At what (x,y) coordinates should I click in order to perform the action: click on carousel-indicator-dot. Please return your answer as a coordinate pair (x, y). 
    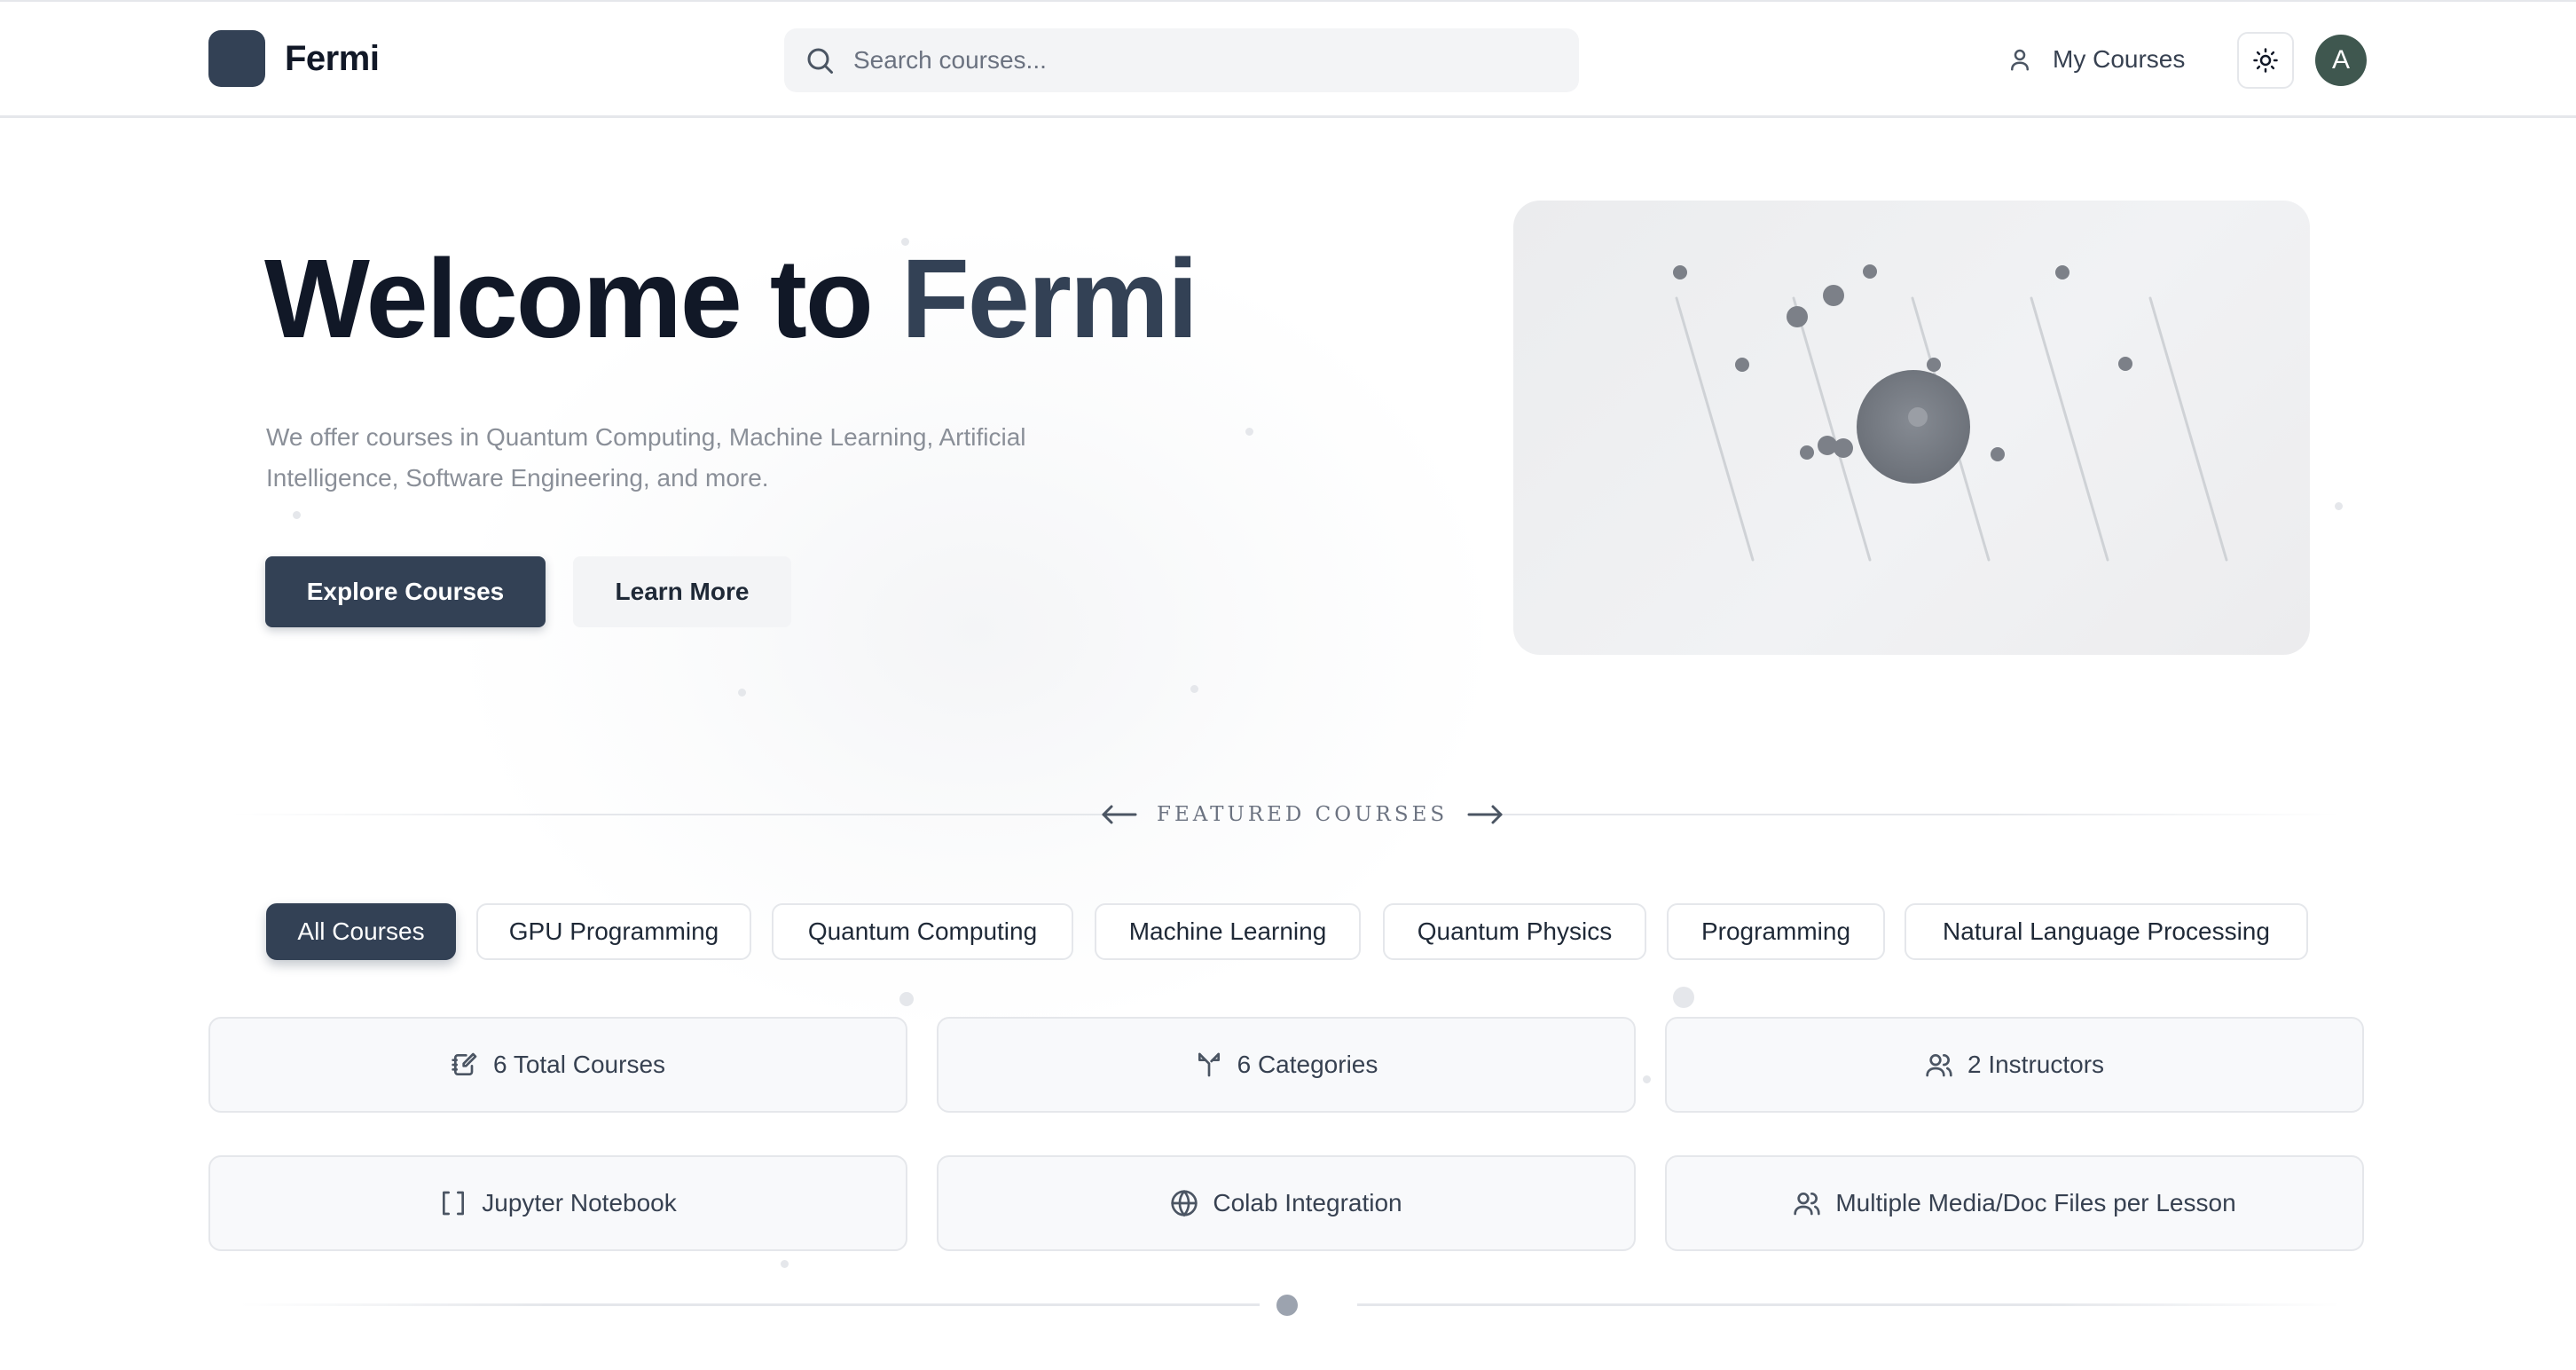
    Looking at the image, I should click on (1287, 1305).